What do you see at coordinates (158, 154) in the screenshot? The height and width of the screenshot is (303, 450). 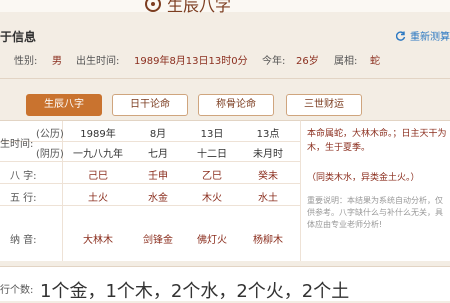 I see `lunar-month: 七月` at bounding box center [158, 154].